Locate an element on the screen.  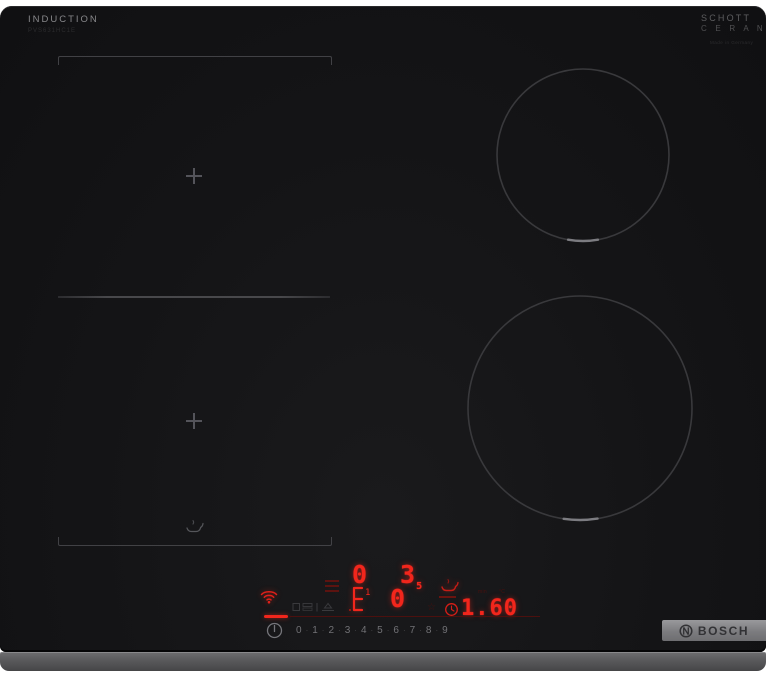
frying-sensor-indicator-icon is located at coordinates (450, 585).